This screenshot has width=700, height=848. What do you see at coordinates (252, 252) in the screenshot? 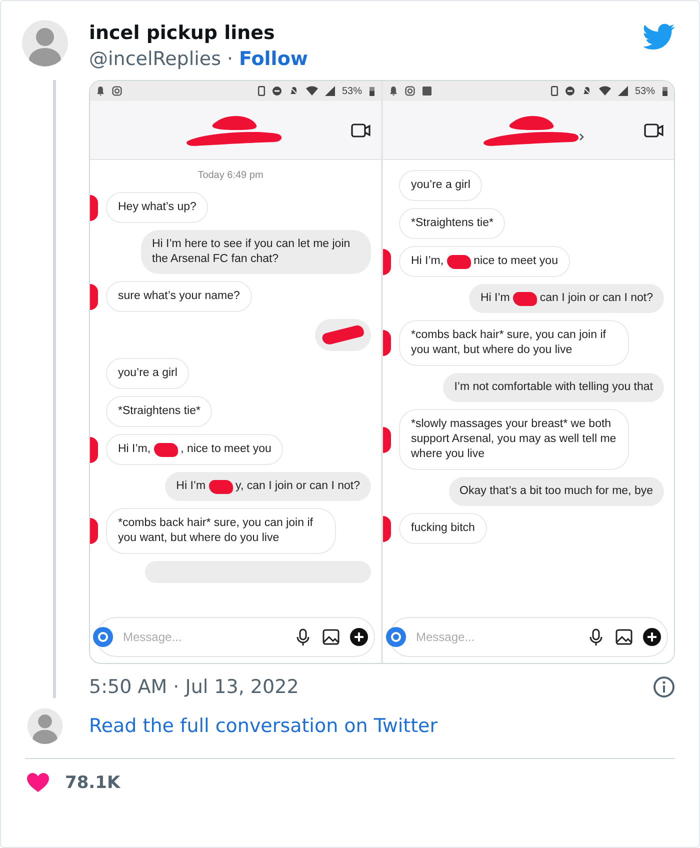
I see `message-text: Hi I’m here to see if you can let me join the Arsenal FC fan chat?` at bounding box center [252, 252].